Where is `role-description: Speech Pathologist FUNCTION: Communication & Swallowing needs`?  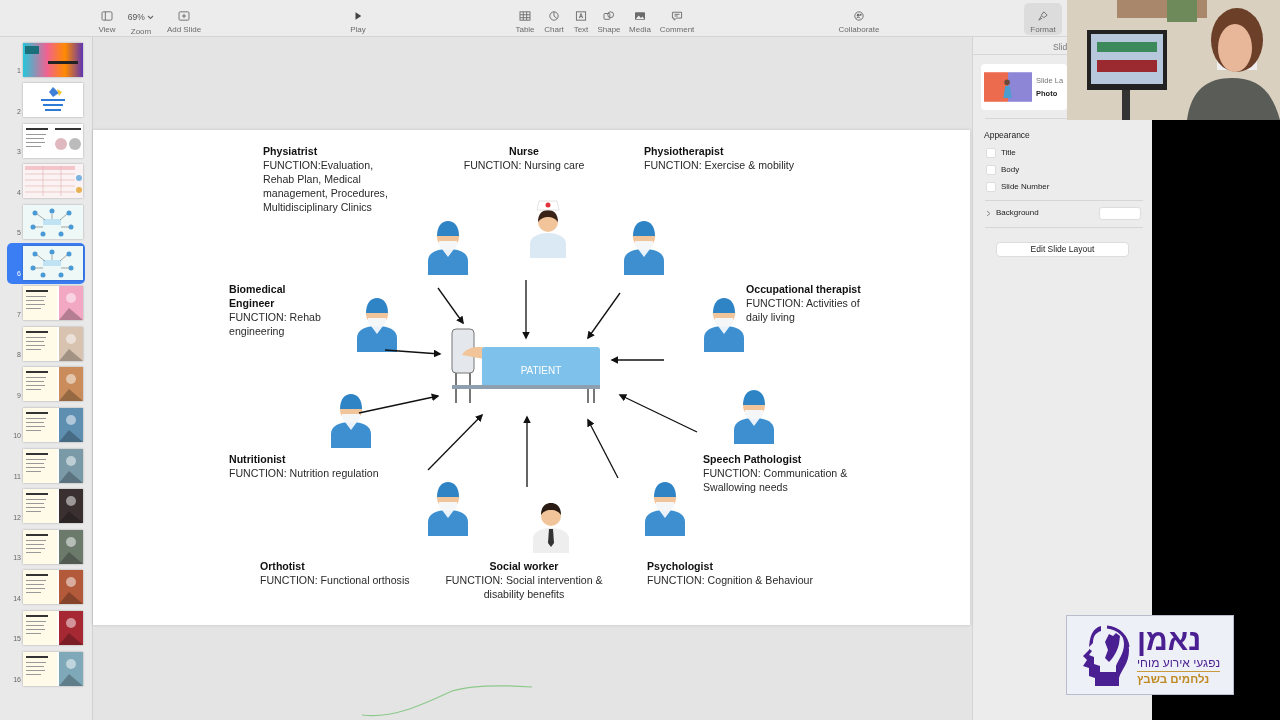 role-description: Speech Pathologist FUNCTION: Communication & Swallowing needs is located at coordinates (776, 473).